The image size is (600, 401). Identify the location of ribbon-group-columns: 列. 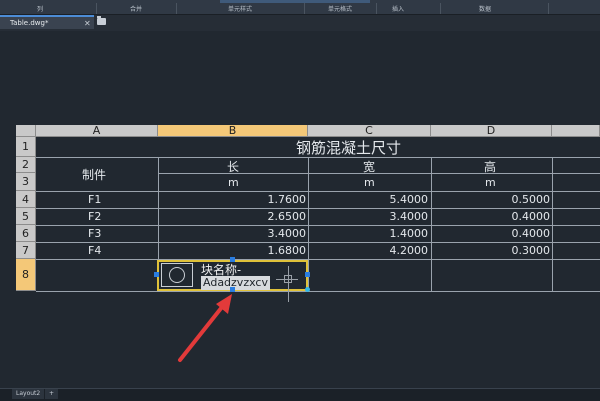
(40, 10).